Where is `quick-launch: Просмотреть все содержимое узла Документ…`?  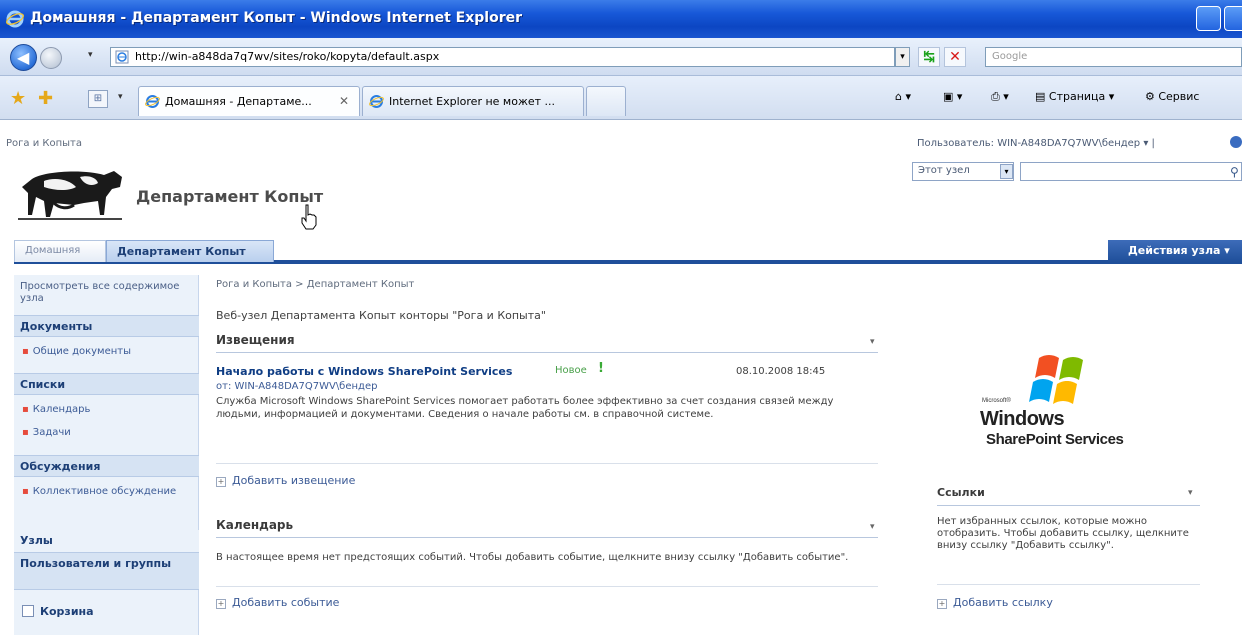
quick-launch: Просмотреть все содержимое узла Документ… is located at coordinates (106, 455).